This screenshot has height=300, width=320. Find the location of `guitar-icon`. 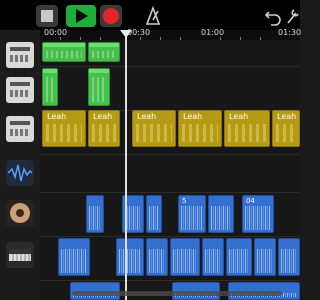

guitar-icon is located at coordinates (20, 213).